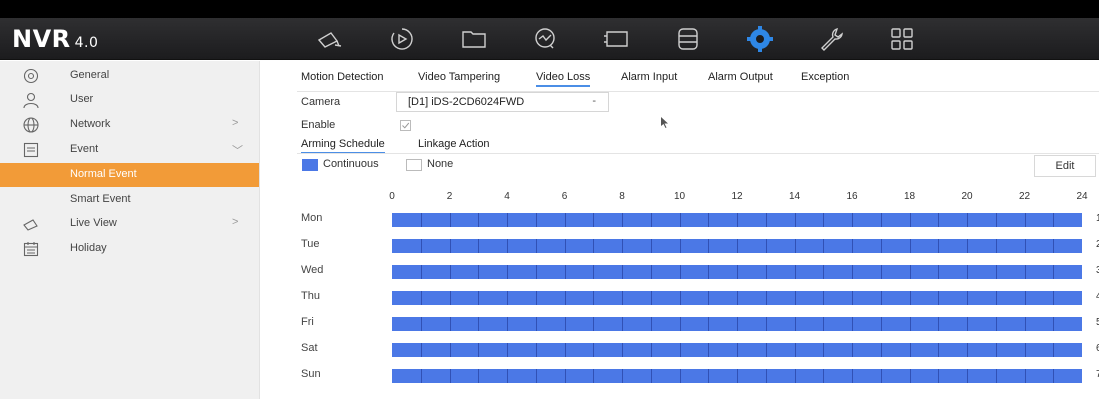  Describe the element at coordinates (129, 76) in the screenshot. I see `sidebar-item-general: General` at that location.